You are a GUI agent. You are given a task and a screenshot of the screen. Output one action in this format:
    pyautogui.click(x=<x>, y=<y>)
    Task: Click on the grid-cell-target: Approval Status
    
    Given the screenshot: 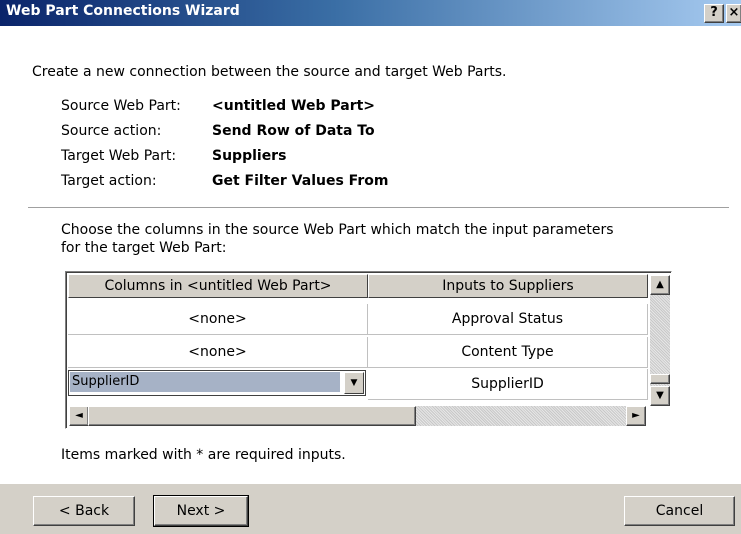 What is the action you would take?
    pyautogui.click(x=508, y=319)
    